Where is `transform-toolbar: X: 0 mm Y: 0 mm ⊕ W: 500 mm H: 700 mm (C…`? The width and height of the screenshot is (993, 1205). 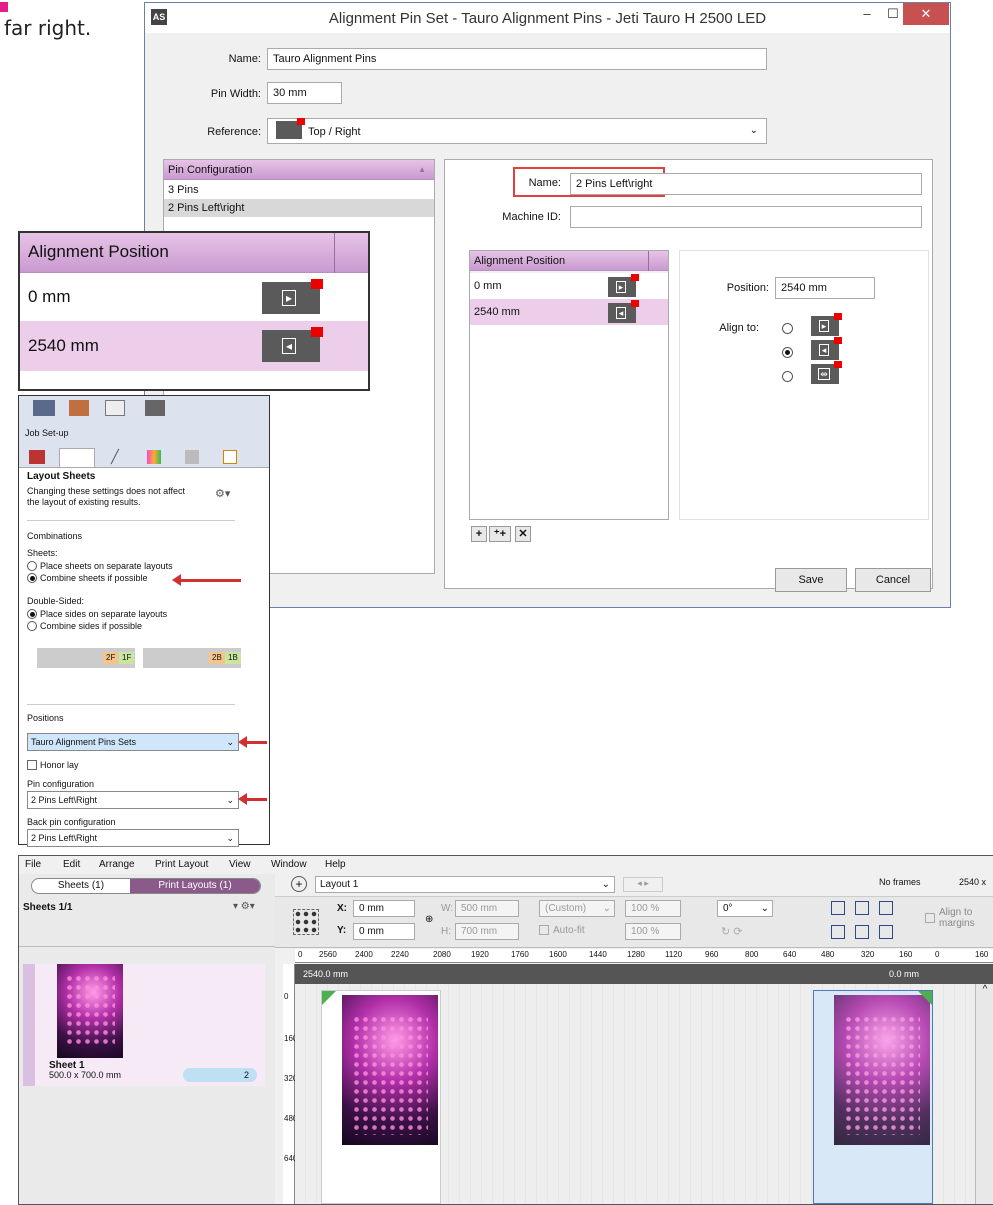 transform-toolbar: X: 0 mm Y: 0 mm ⊕ W: 500 mm H: 700 mm (C… is located at coordinates (634, 922).